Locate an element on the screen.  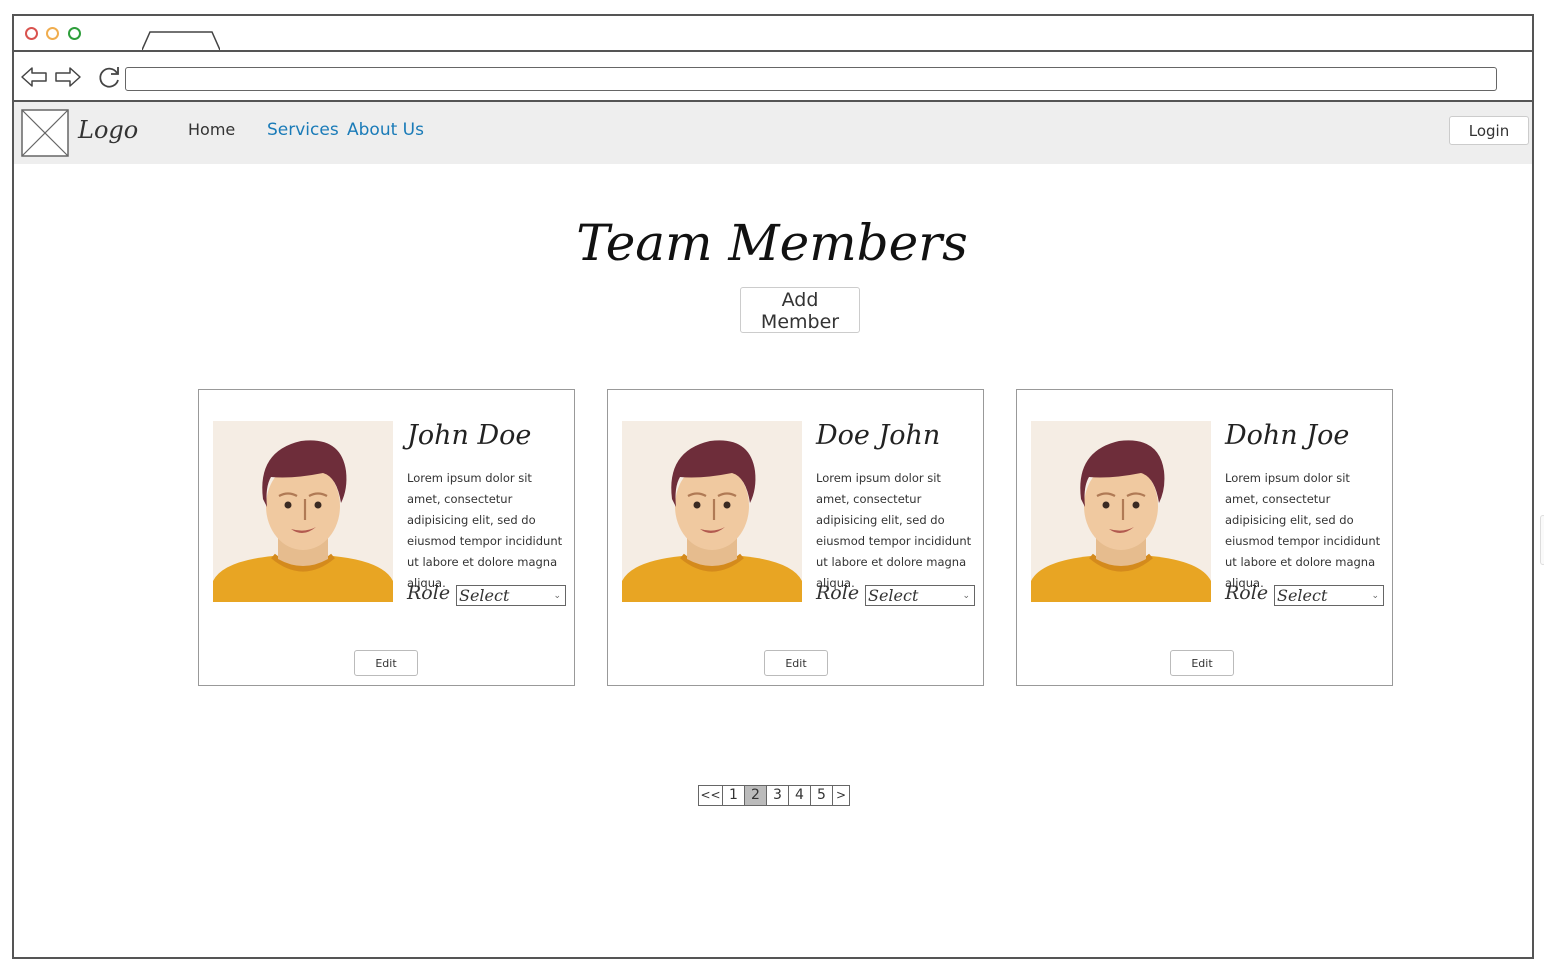
member-name: John Doe is located at coordinates (469, 435).